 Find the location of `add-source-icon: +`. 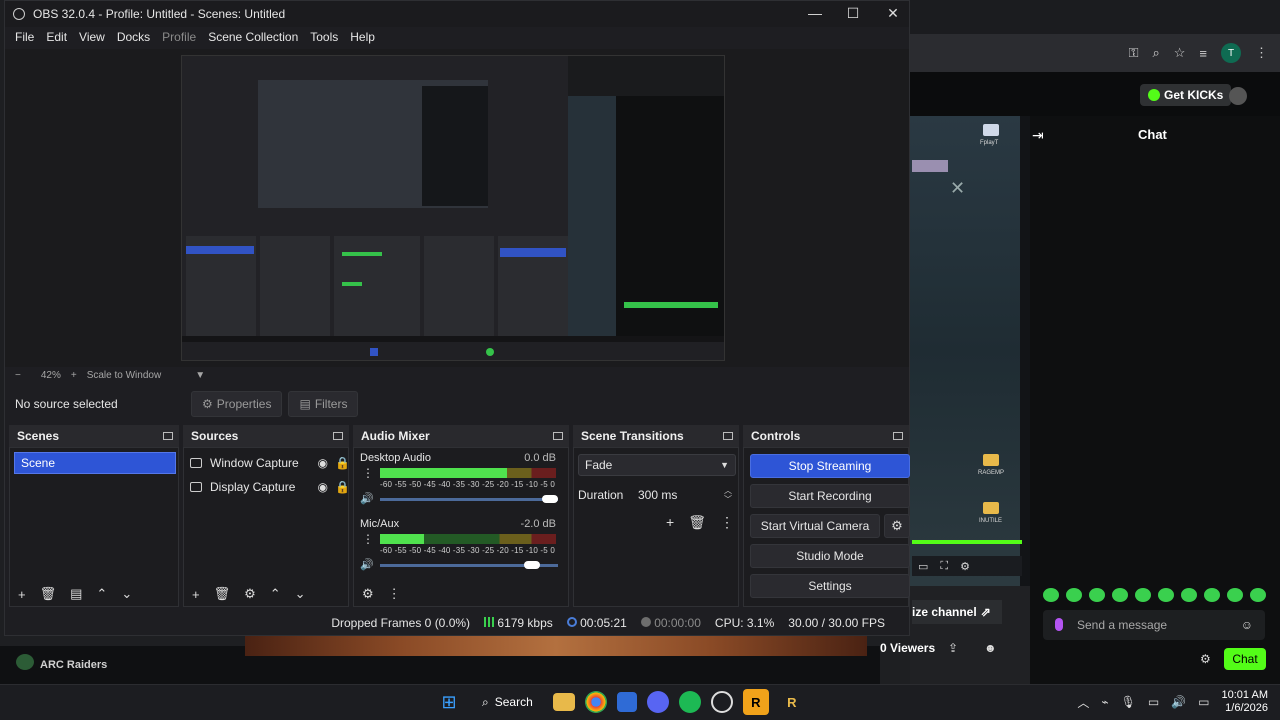

add-source-icon: + is located at coordinates (196, 594).